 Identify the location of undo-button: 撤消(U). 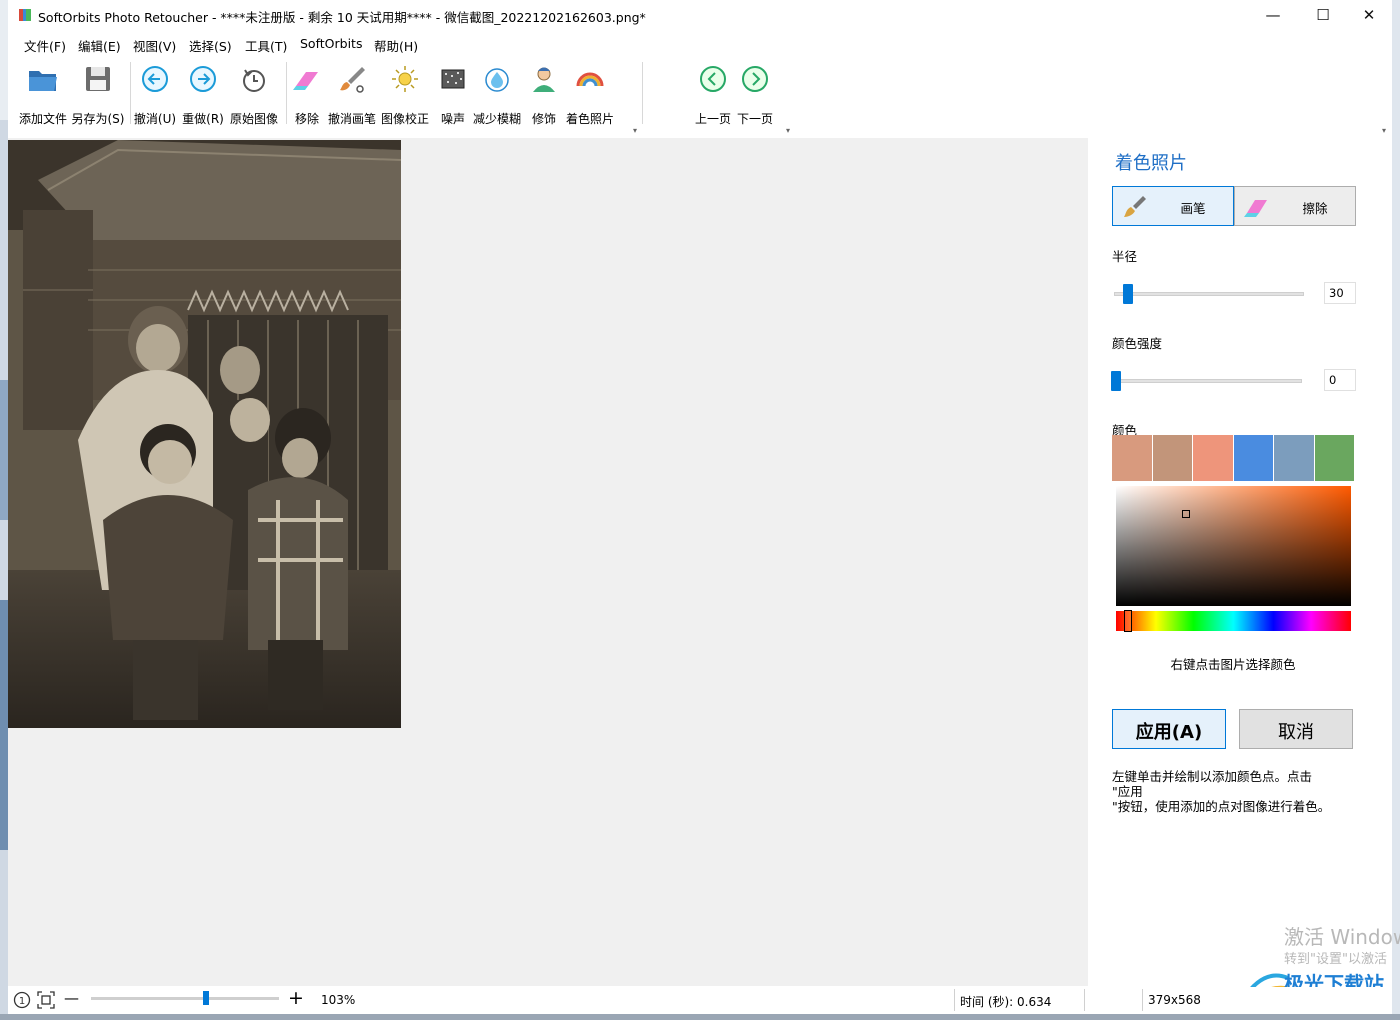
(155, 95).